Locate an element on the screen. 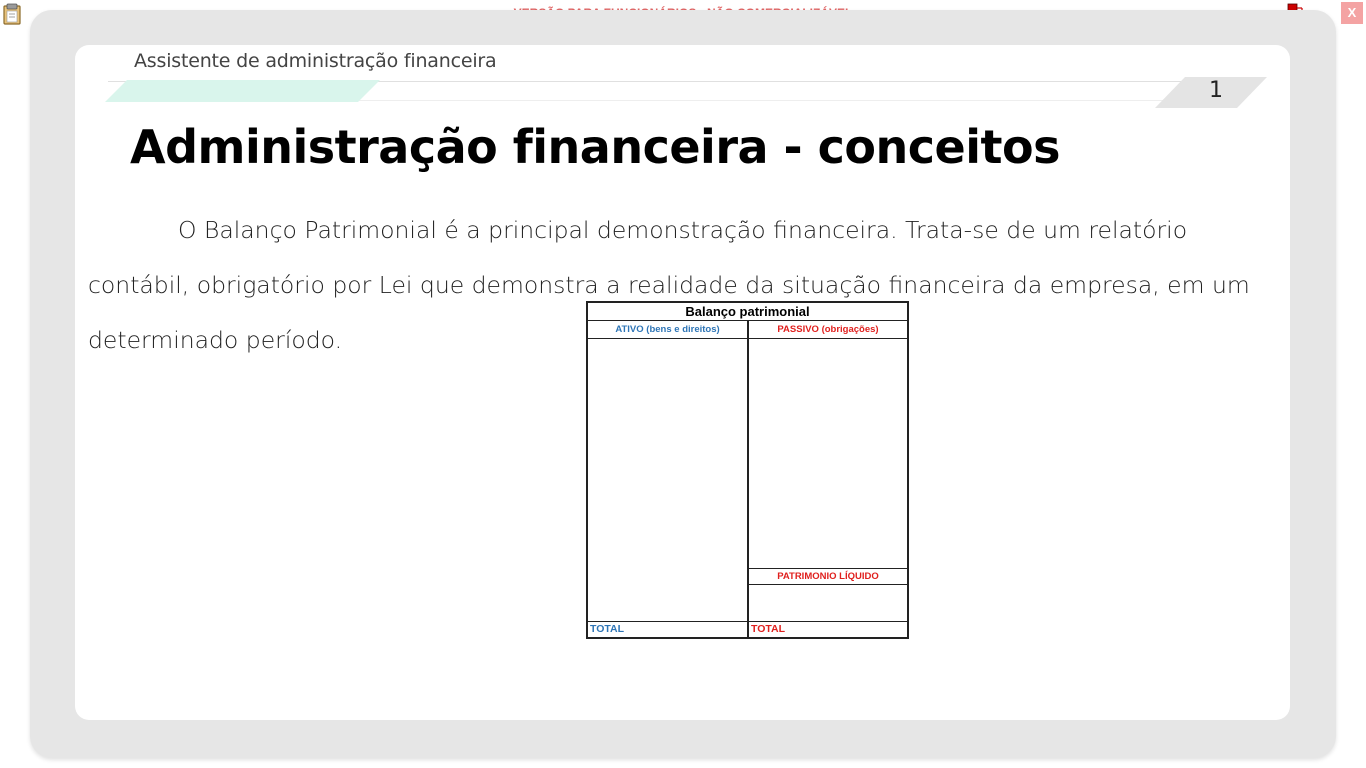  passivo-header: PASSIVO (obrigações) is located at coordinates (828, 330).